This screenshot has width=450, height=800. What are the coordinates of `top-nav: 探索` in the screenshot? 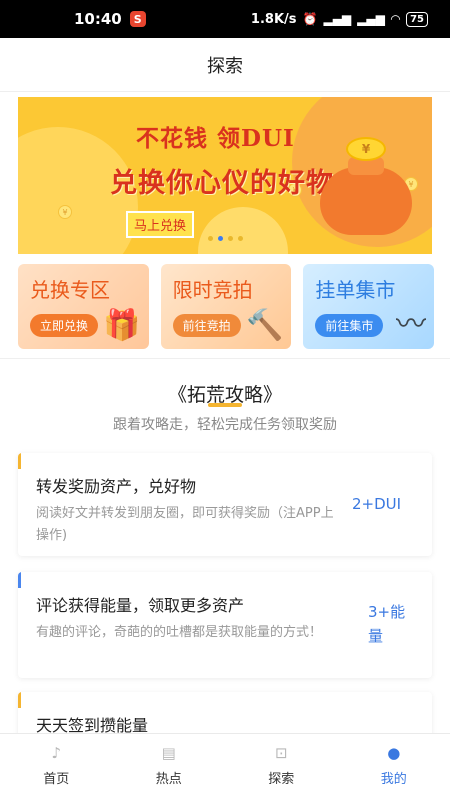 It's located at (225, 65).